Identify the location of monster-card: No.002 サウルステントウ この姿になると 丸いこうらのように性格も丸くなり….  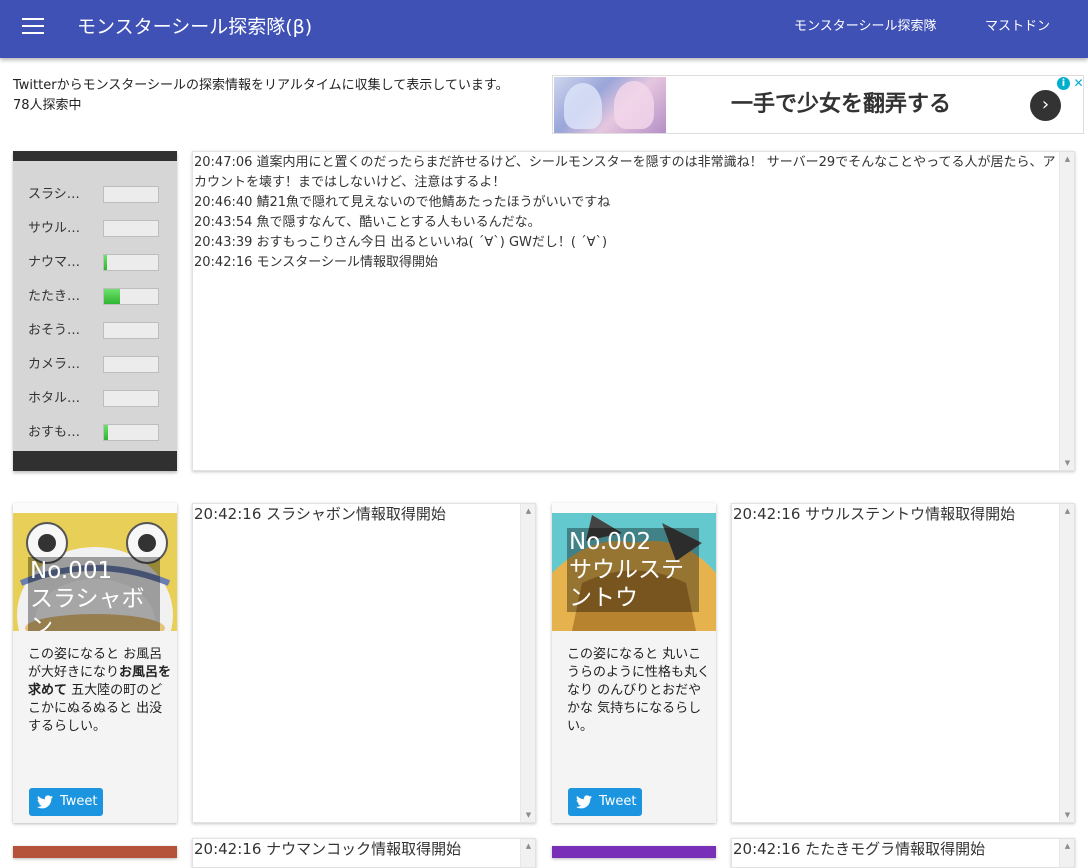
(634, 663).